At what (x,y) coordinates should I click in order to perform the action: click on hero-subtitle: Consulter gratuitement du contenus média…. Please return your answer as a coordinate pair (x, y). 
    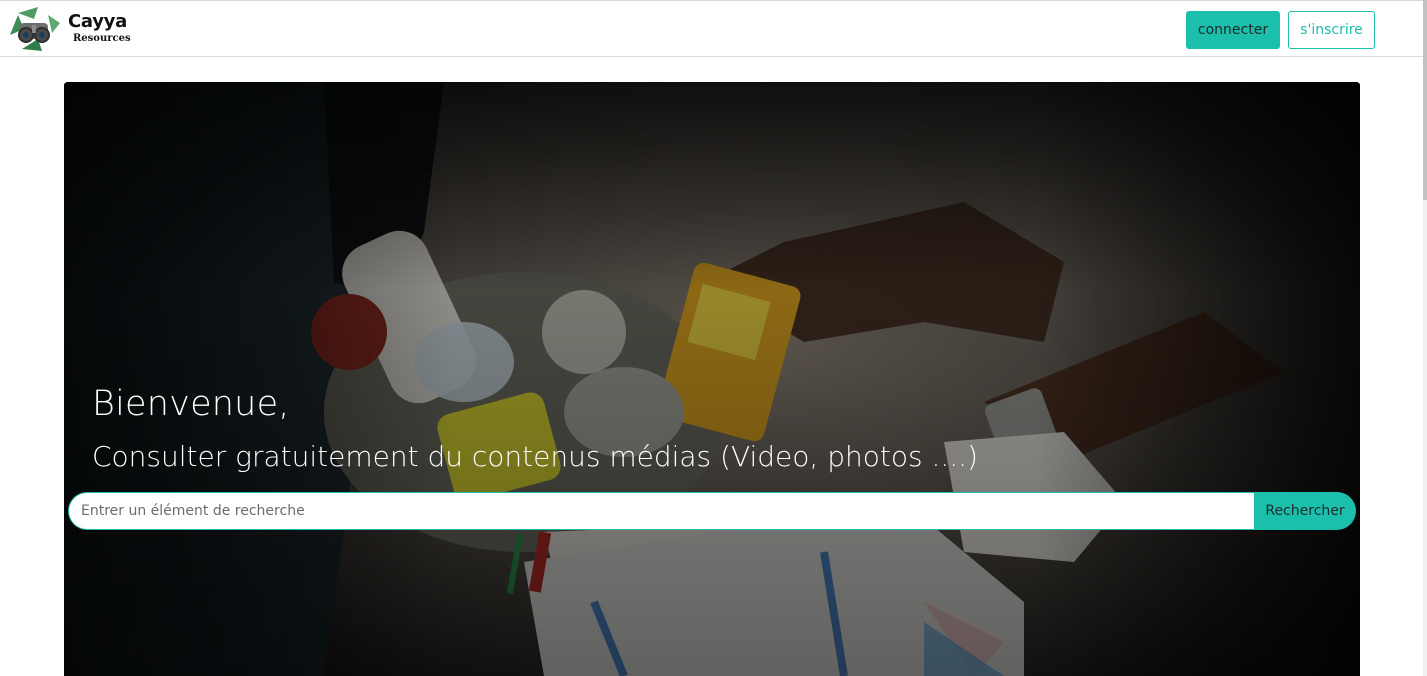
    Looking at the image, I should click on (535, 456).